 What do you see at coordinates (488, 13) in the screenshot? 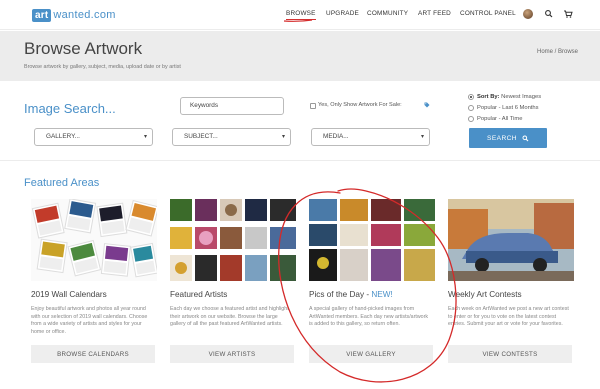
I see `nav-control-panel: CONTROL PANEL` at bounding box center [488, 13].